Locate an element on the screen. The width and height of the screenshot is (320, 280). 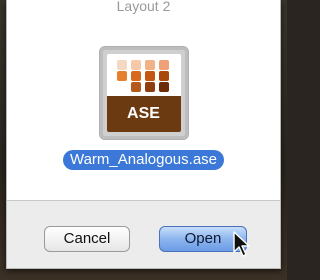
color-swatches is located at coordinates (144, 76).